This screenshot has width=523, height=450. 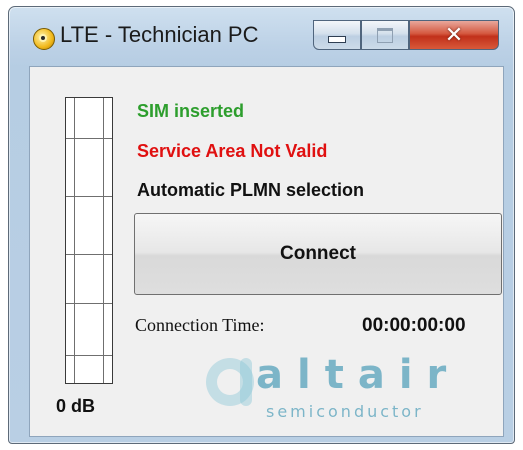 I want to click on service-area-status: Service Area Not Valid, so click(x=232, y=151).